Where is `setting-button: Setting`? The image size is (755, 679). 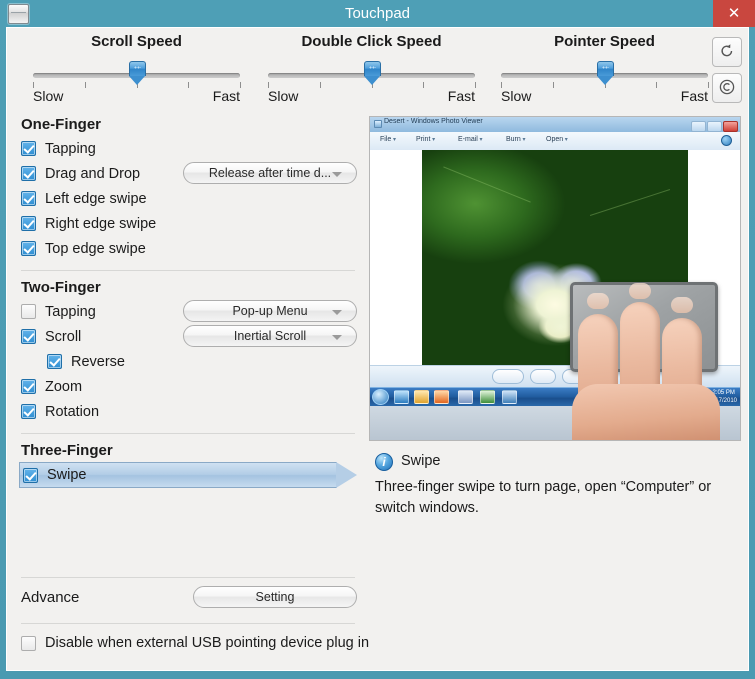
setting-button: Setting is located at coordinates (275, 597).